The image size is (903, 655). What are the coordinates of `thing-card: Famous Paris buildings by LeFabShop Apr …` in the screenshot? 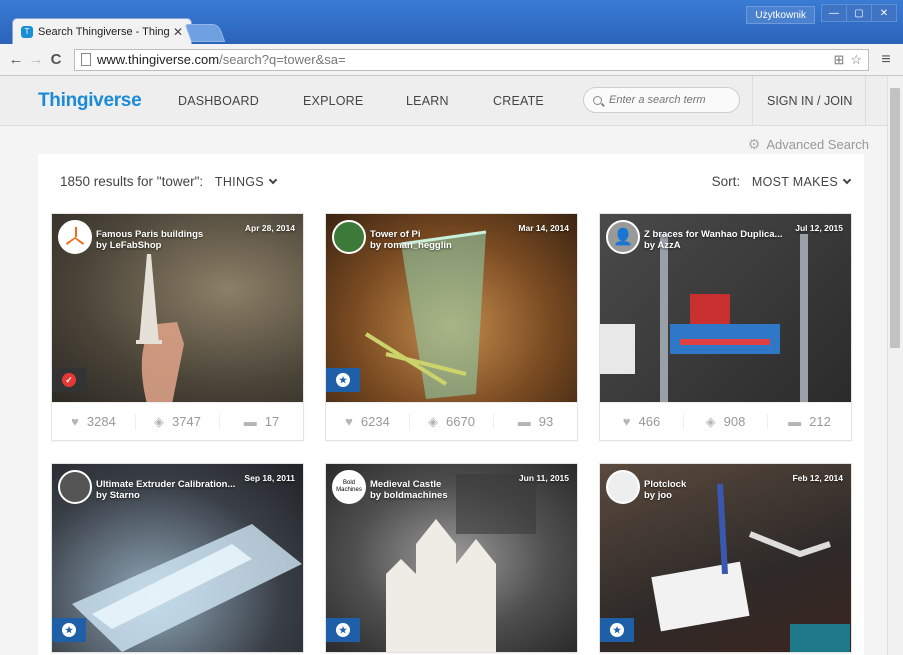 It's located at (177, 327).